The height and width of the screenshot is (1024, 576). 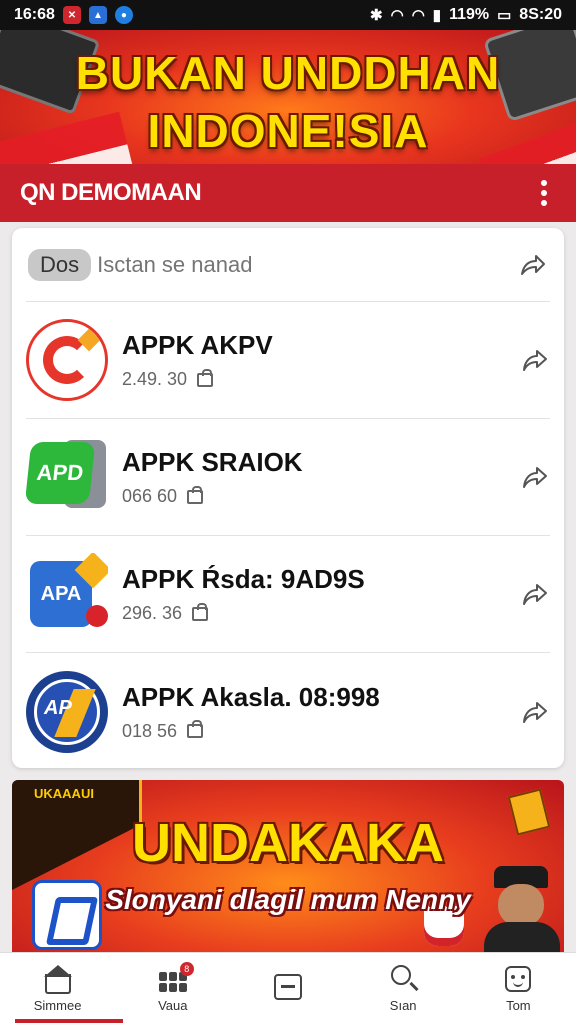 What do you see at coordinates (288, 193) in the screenshot?
I see `app-header: QN DEMOMAAN` at bounding box center [288, 193].